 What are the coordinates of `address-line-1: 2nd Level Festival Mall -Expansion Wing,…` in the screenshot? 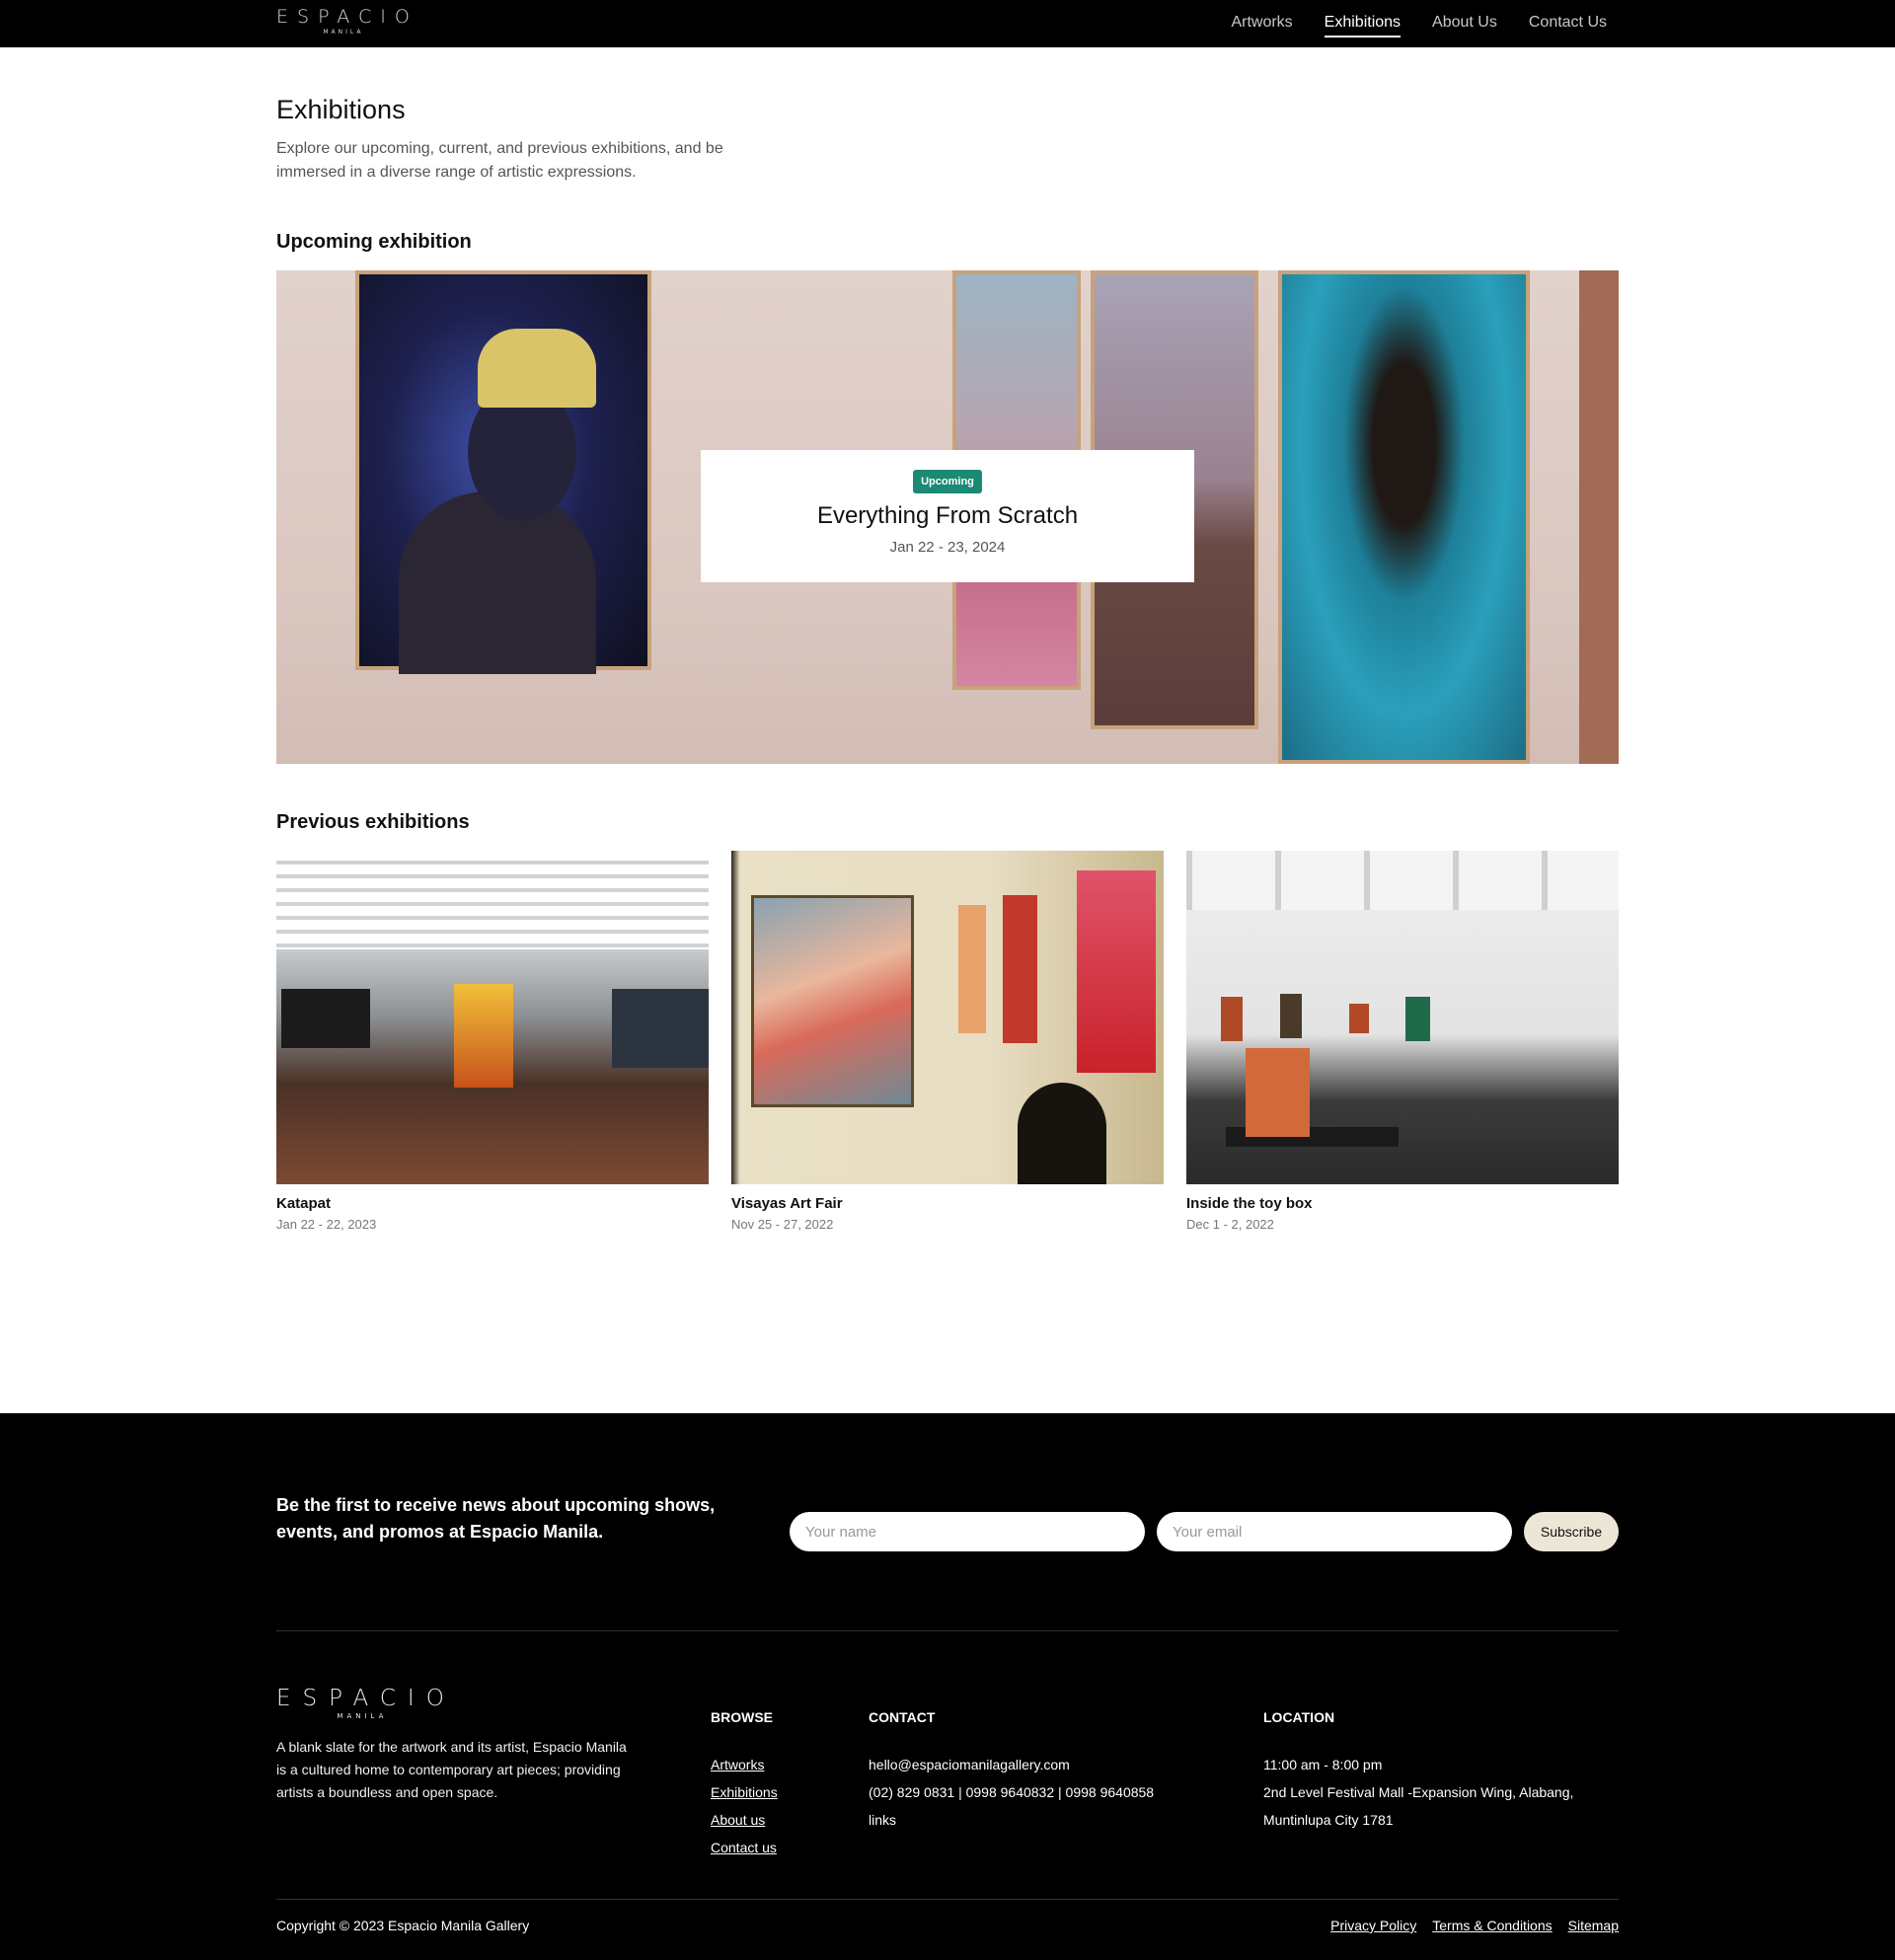 It's located at (1418, 1792).